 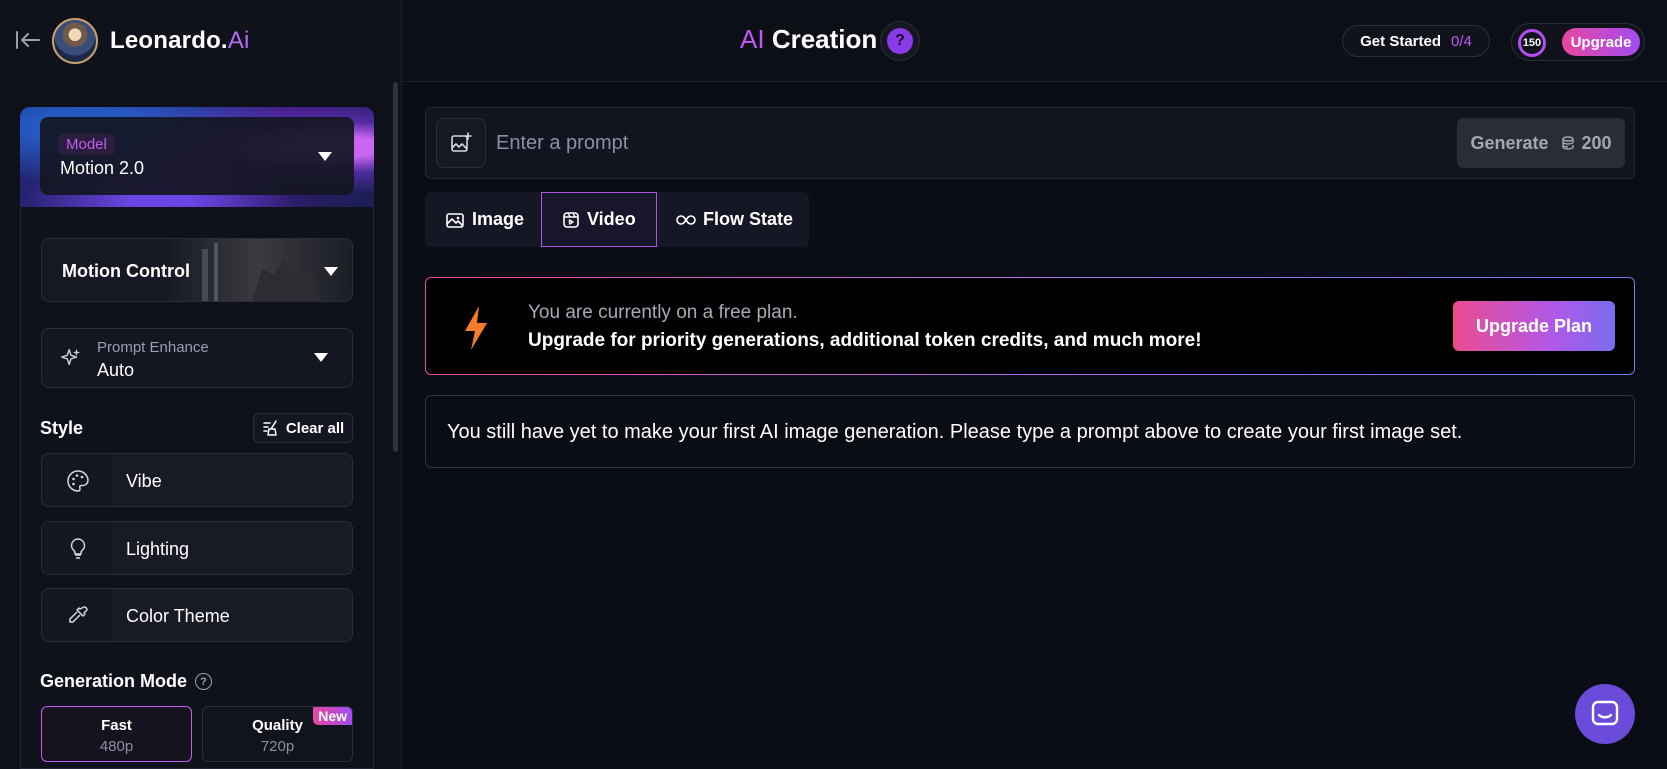 I want to click on sparkle-icon, so click(x=71, y=357).